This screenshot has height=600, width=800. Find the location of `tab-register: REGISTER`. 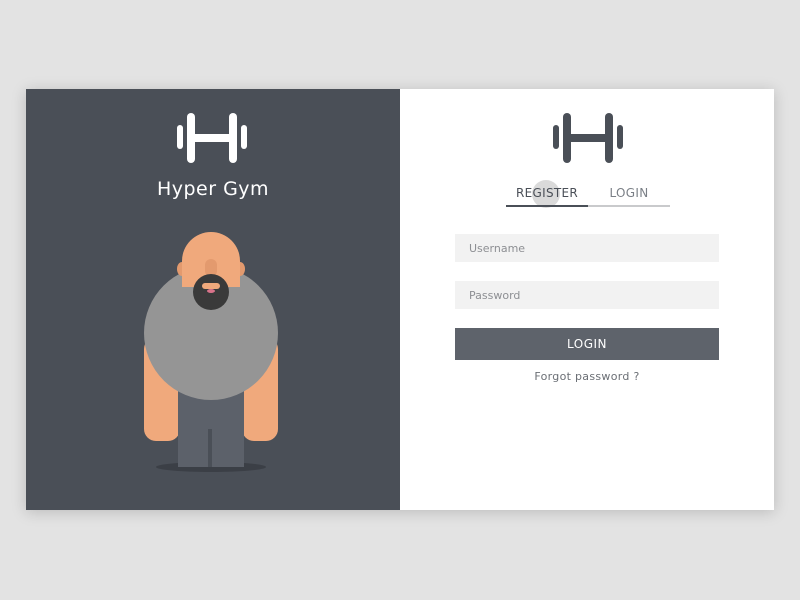

tab-register: REGISTER is located at coordinates (547, 196).